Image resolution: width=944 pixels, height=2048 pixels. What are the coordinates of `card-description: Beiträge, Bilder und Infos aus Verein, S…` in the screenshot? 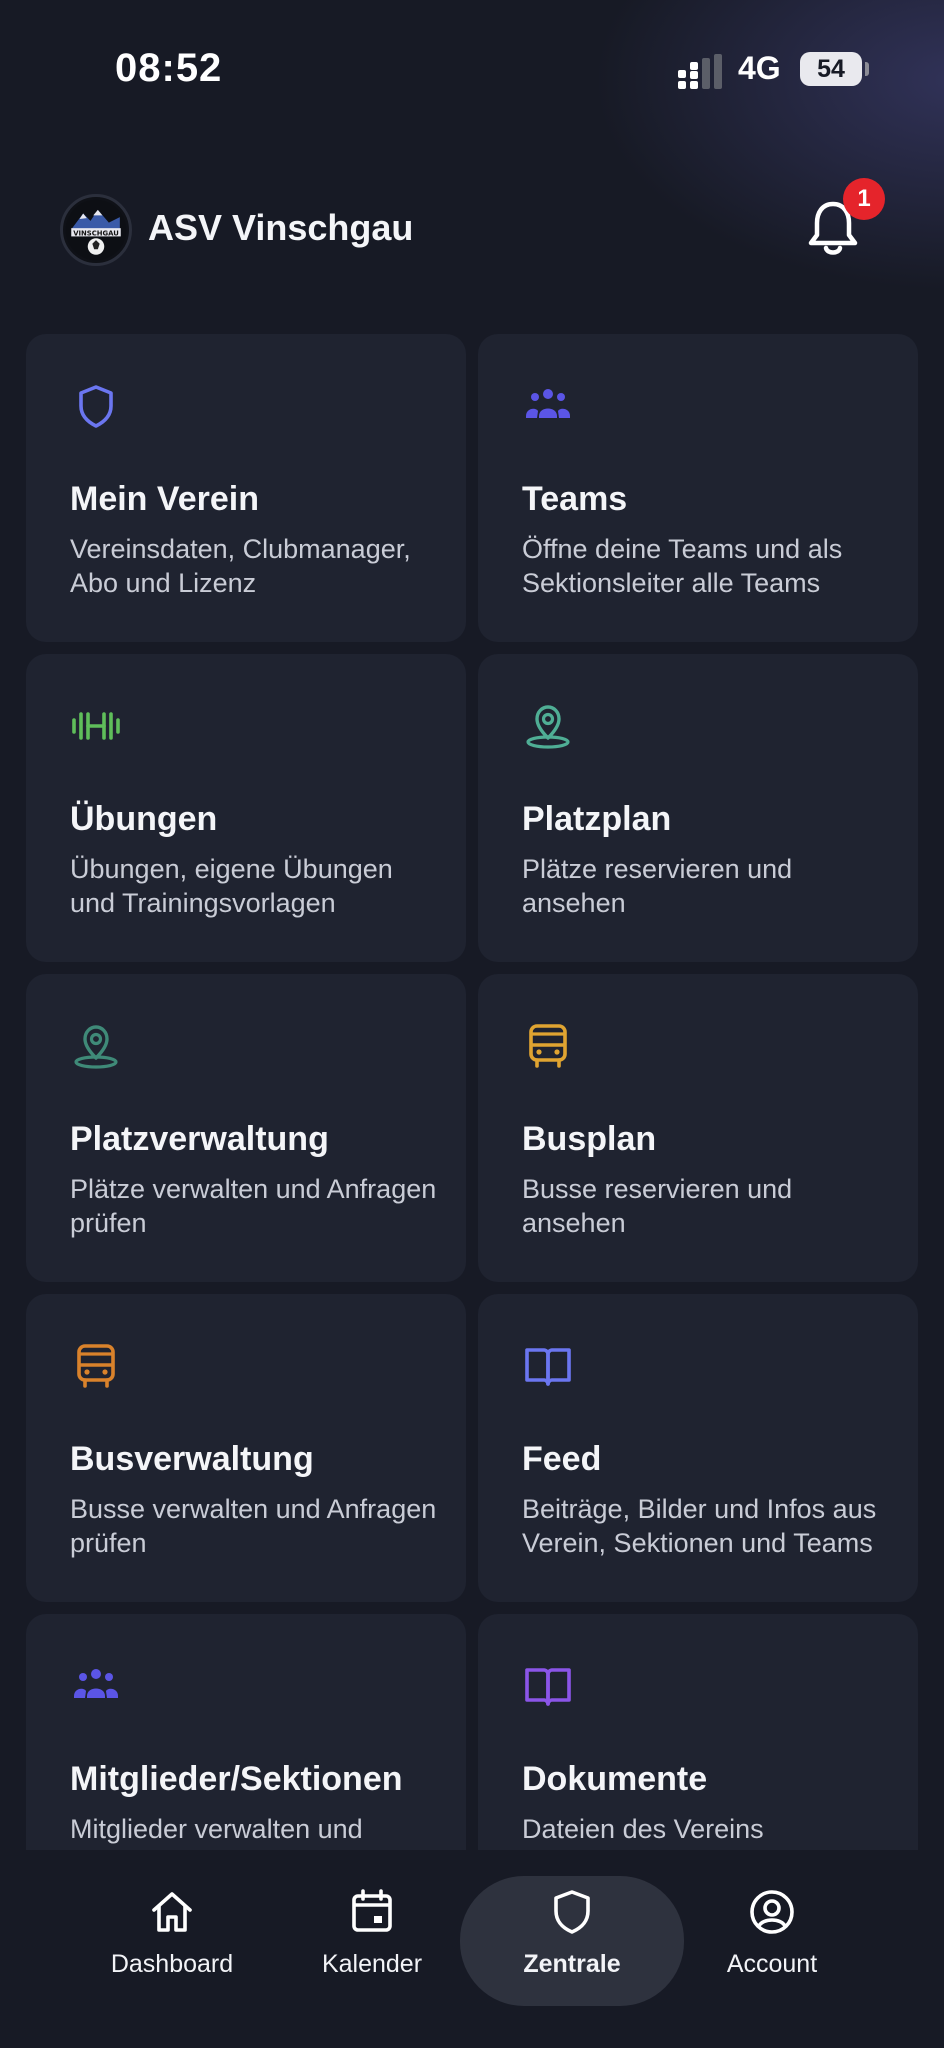 It's located at (699, 1526).